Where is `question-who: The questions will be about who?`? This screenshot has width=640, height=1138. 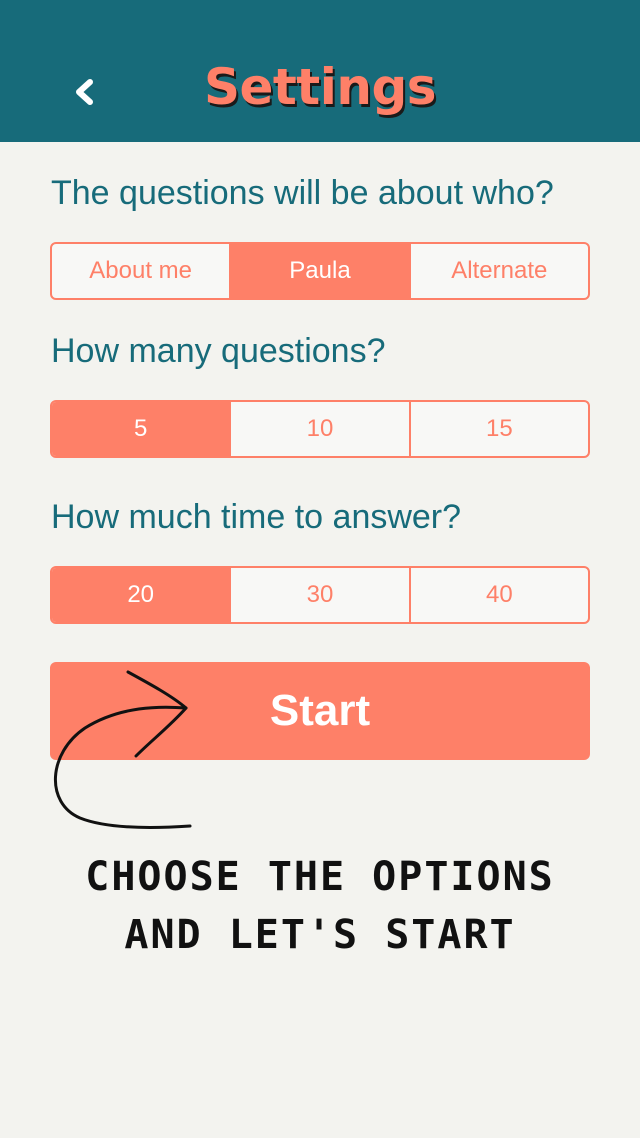 question-who: The questions will be about who? is located at coordinates (302, 193).